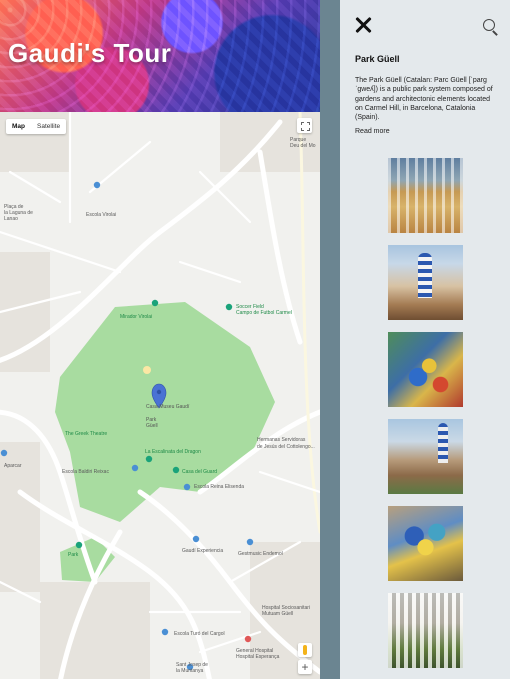 The height and width of the screenshot is (679, 510). I want to click on map-label: la Muntanya, so click(189, 671).